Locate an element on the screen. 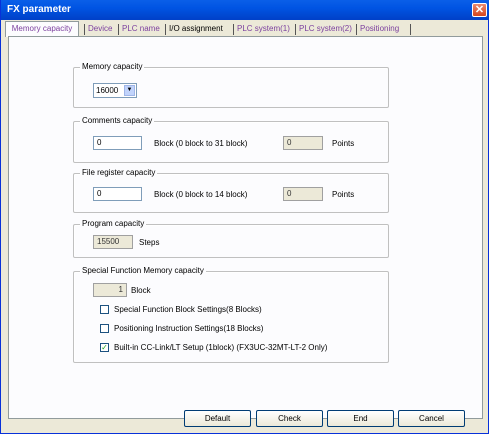 This screenshot has width=489, height=434. end-button: End is located at coordinates (360, 418).